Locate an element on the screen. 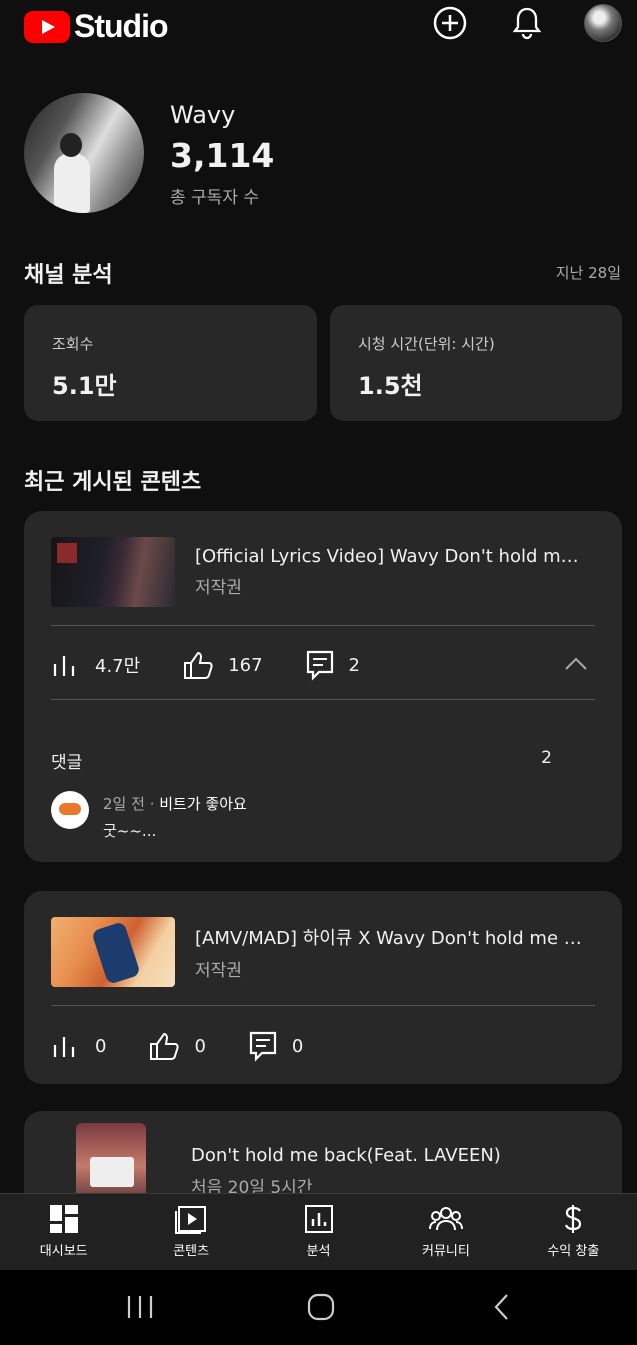  channel-profile is located at coordinates (84, 153).